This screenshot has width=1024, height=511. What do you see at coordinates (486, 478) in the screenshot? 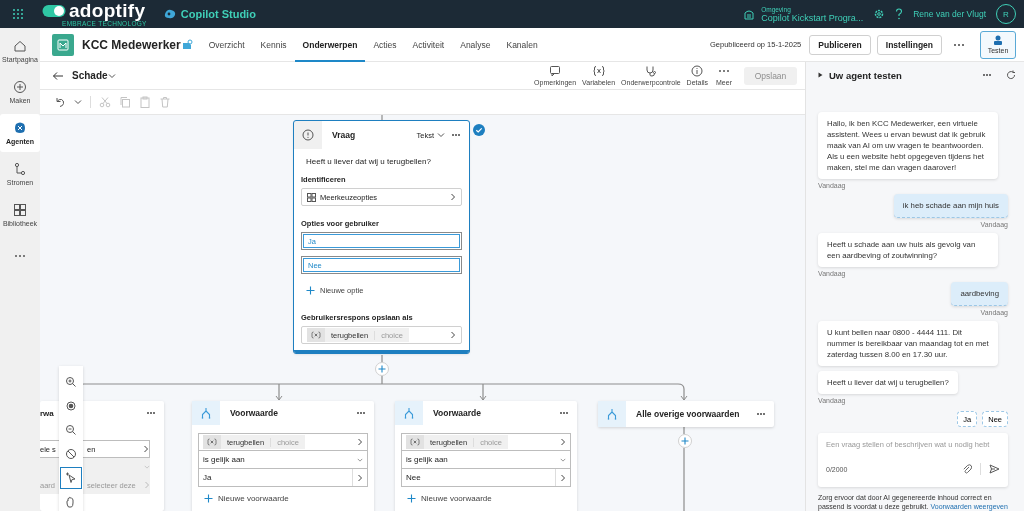
I see `value-field: Nee` at bounding box center [486, 478].